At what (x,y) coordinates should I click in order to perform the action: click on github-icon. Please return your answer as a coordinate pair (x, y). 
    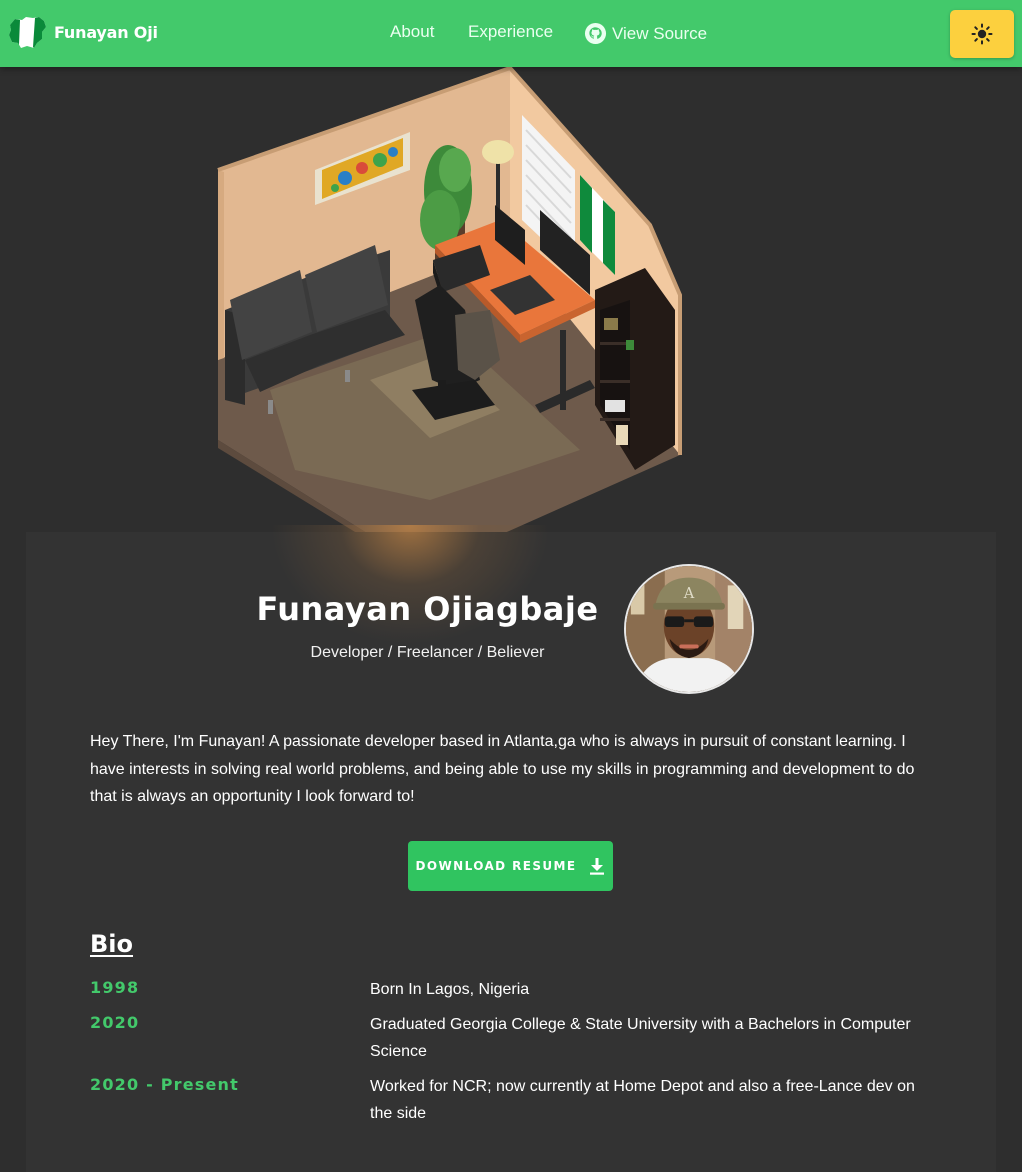
    Looking at the image, I should click on (595, 33).